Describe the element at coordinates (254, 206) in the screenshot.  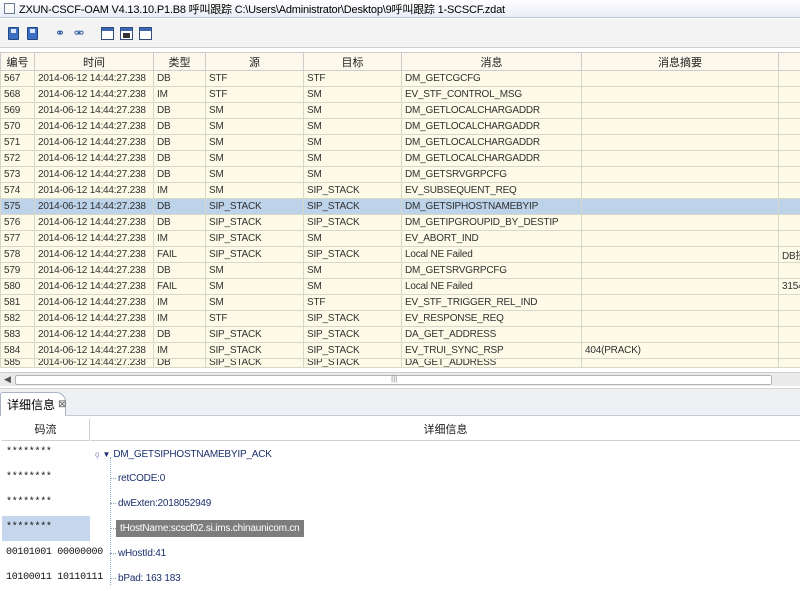
I see `cell-source: SIP_STACK` at that location.